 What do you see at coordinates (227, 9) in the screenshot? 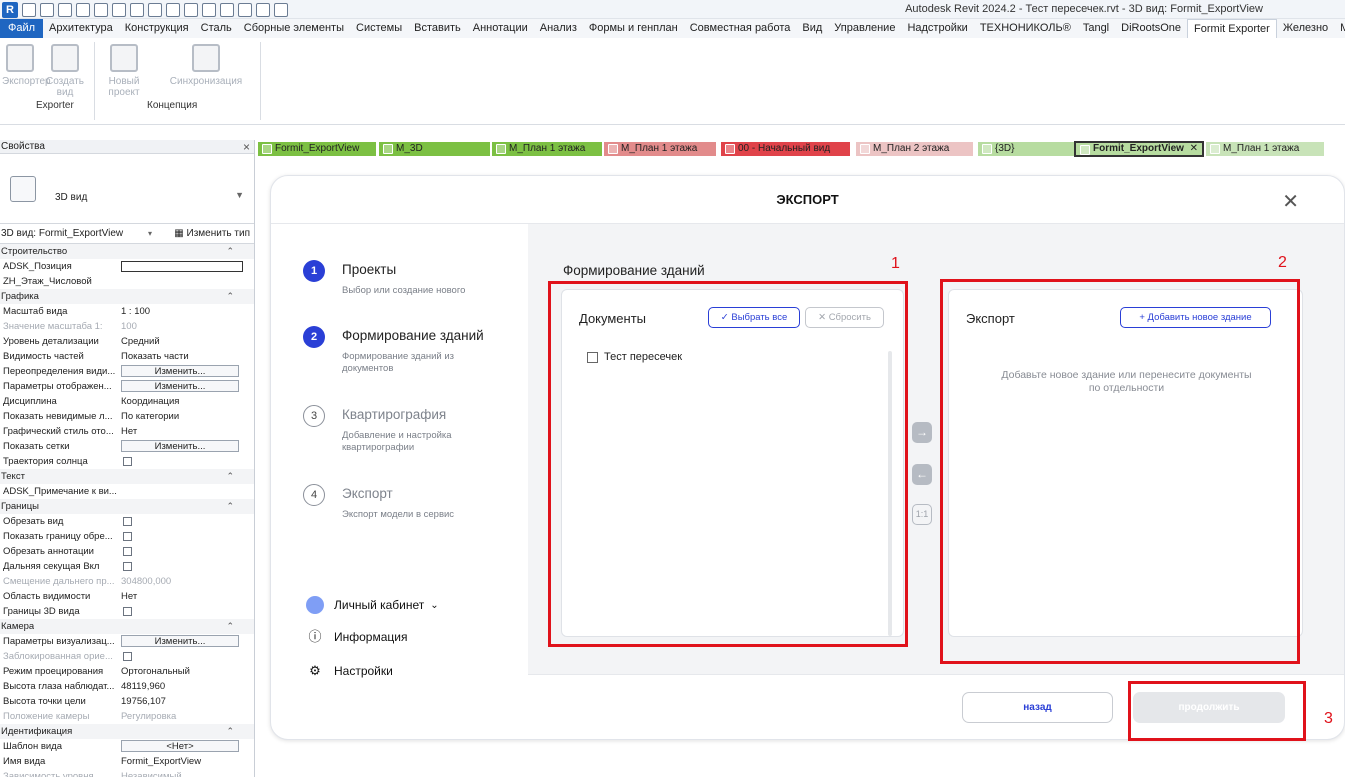
I see `section-icon` at bounding box center [227, 9].